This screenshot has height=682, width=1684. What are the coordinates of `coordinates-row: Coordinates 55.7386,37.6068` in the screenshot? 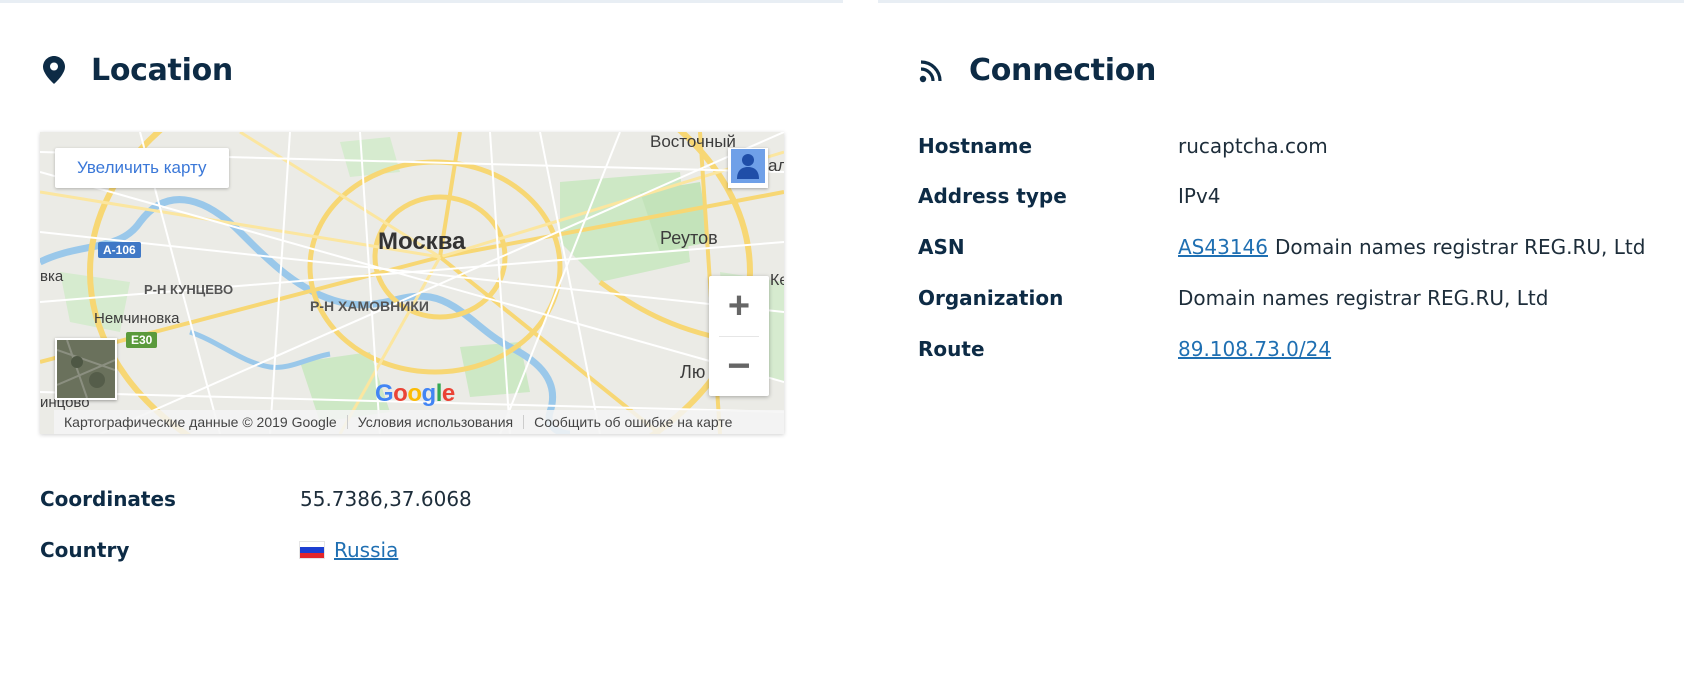 It's located at (256, 499).